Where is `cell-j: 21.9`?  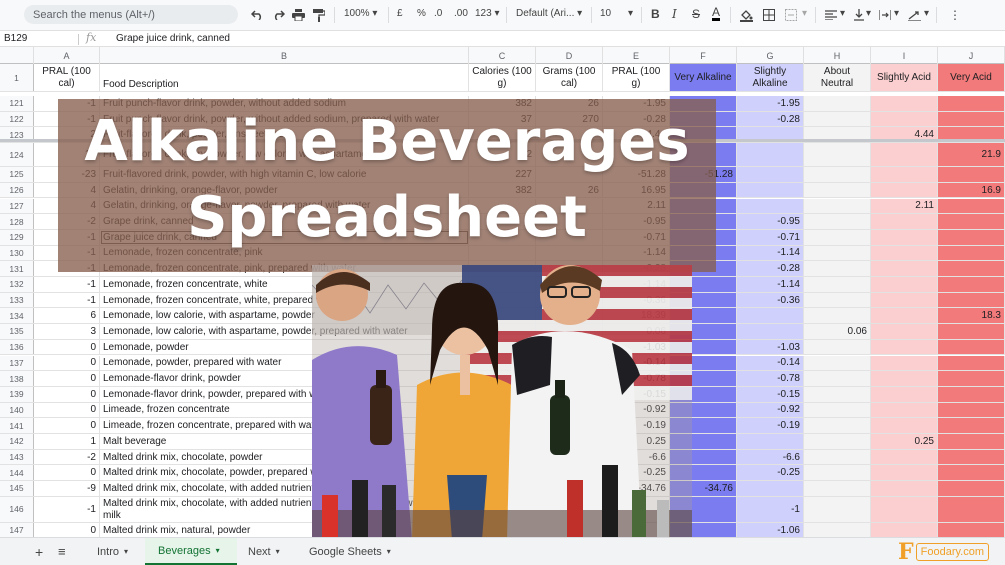
cell-j: 21.9 is located at coordinates (971, 155).